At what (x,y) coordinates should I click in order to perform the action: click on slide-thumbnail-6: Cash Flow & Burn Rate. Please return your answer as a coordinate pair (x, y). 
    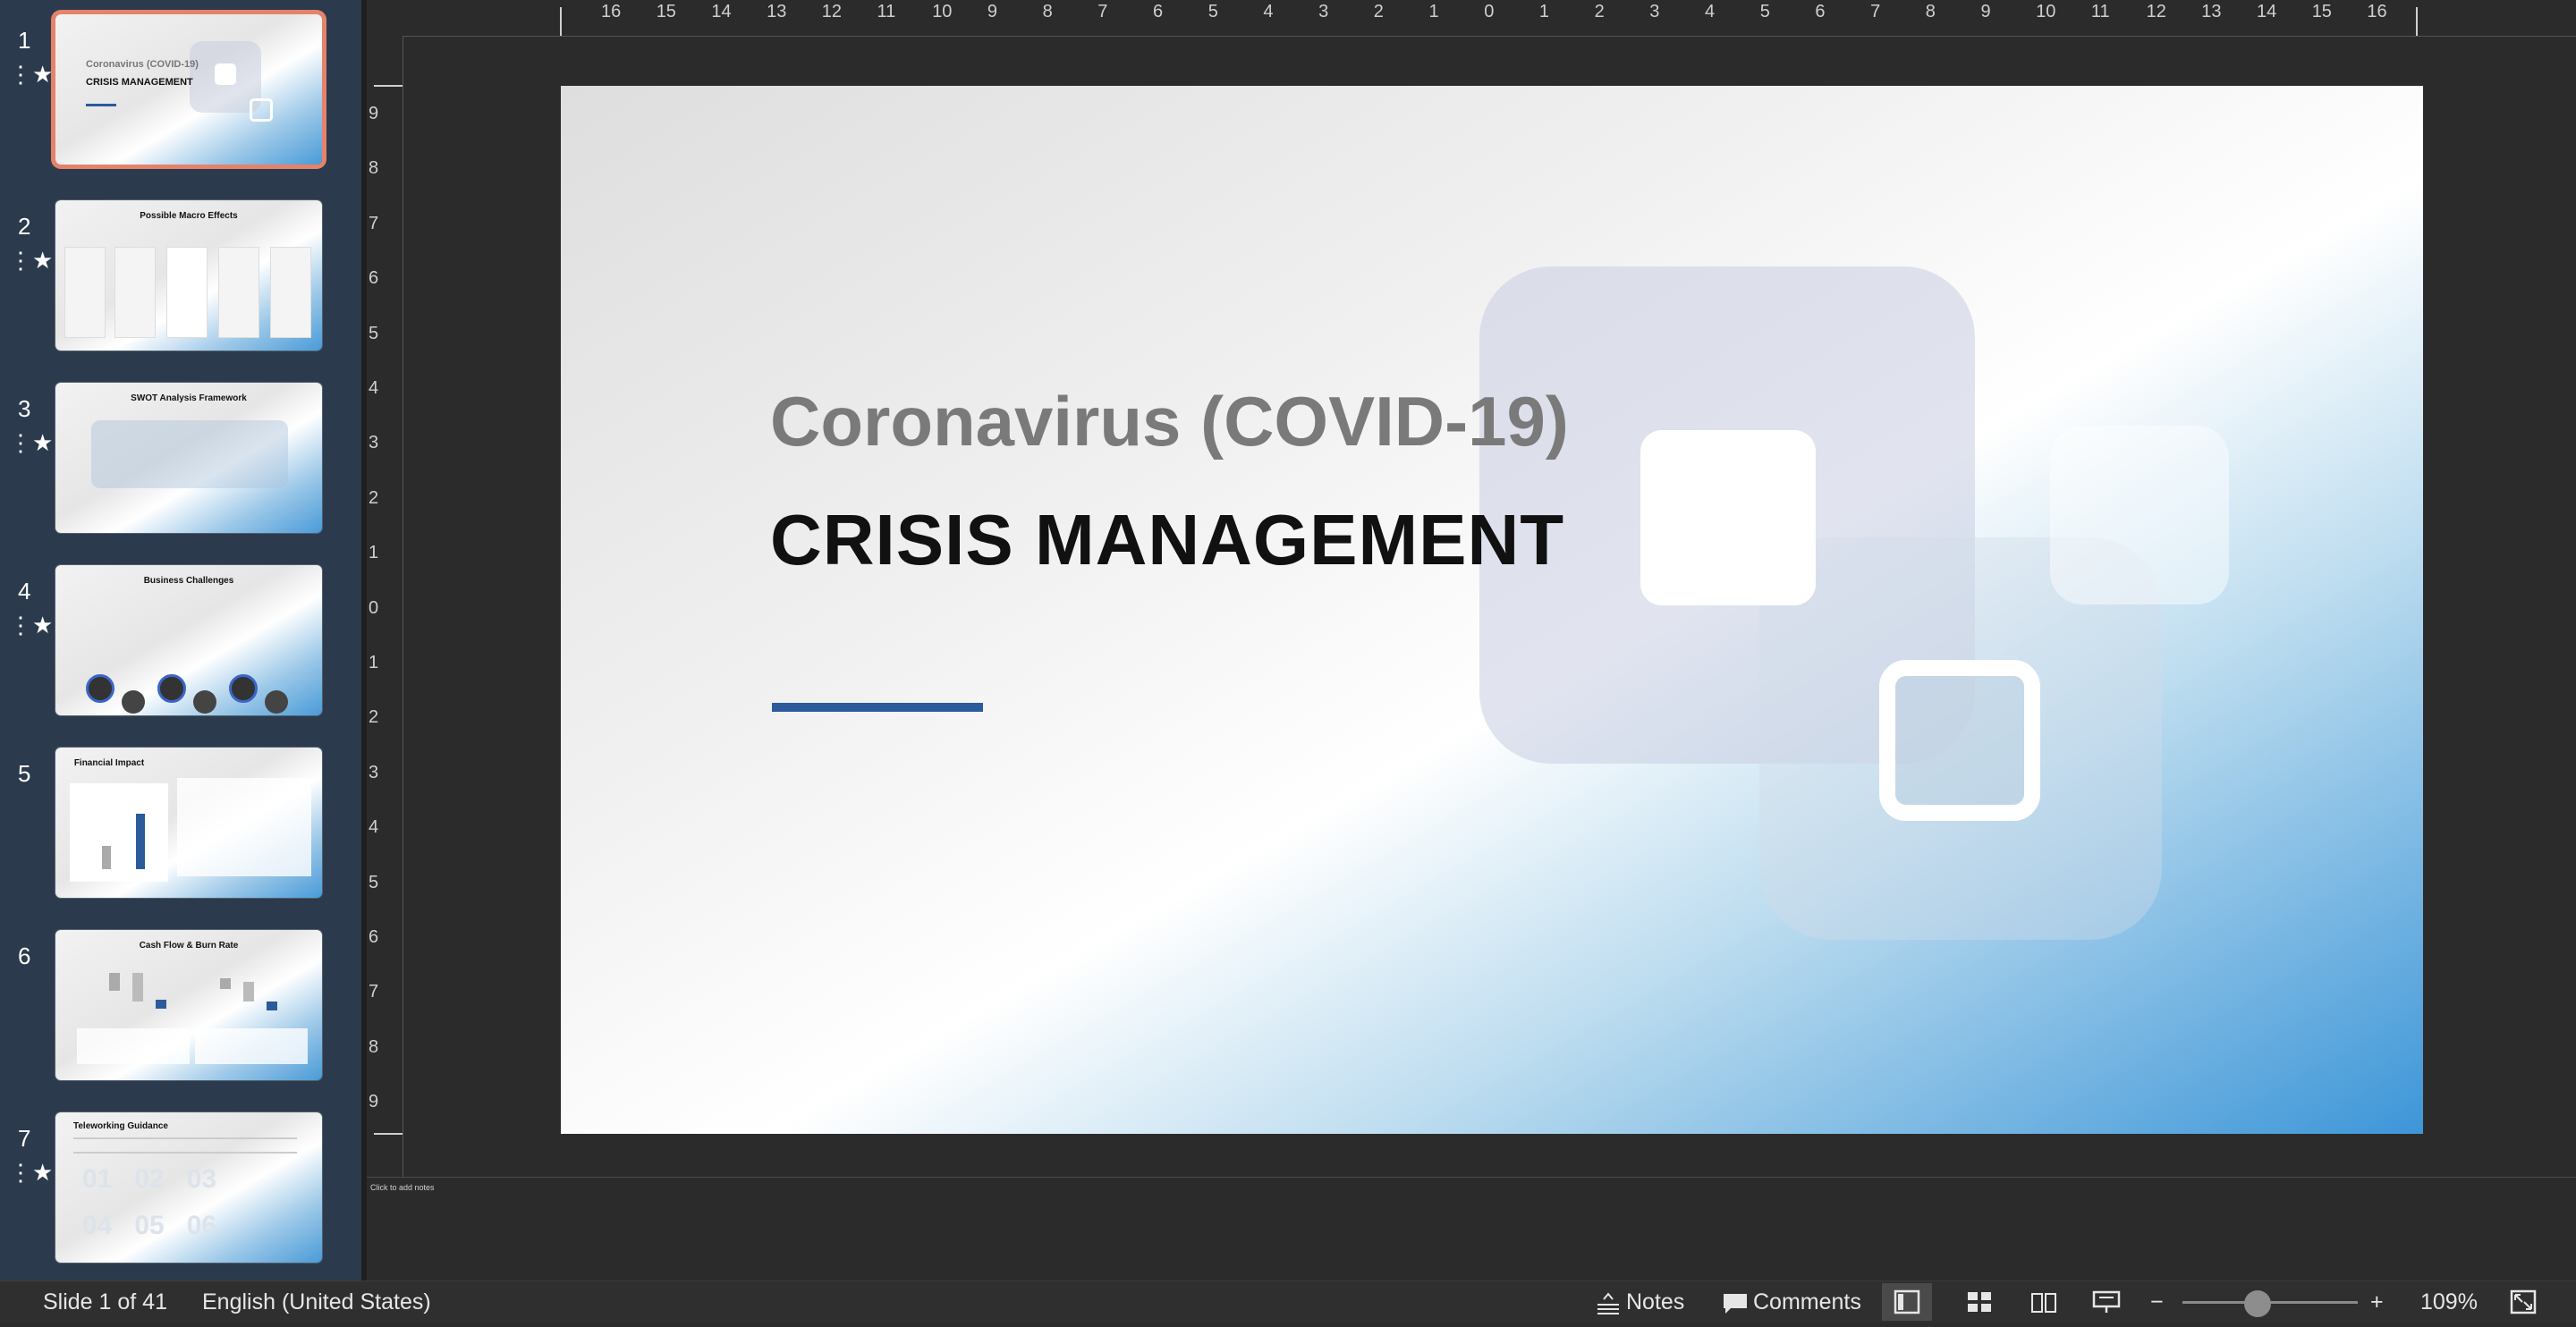
    Looking at the image, I should click on (188, 1005).